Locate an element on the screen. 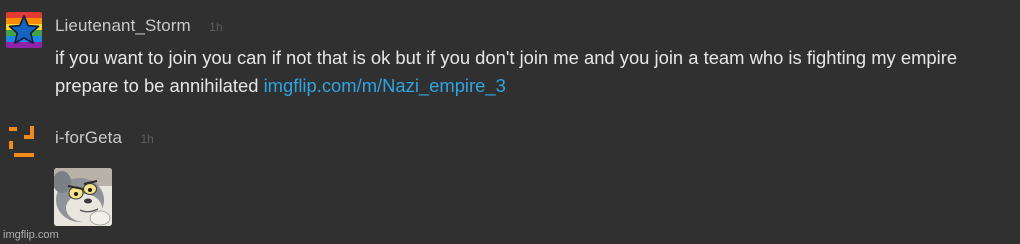 The image size is (1020, 244). username-link: i-forGeta is located at coordinates (88, 137).